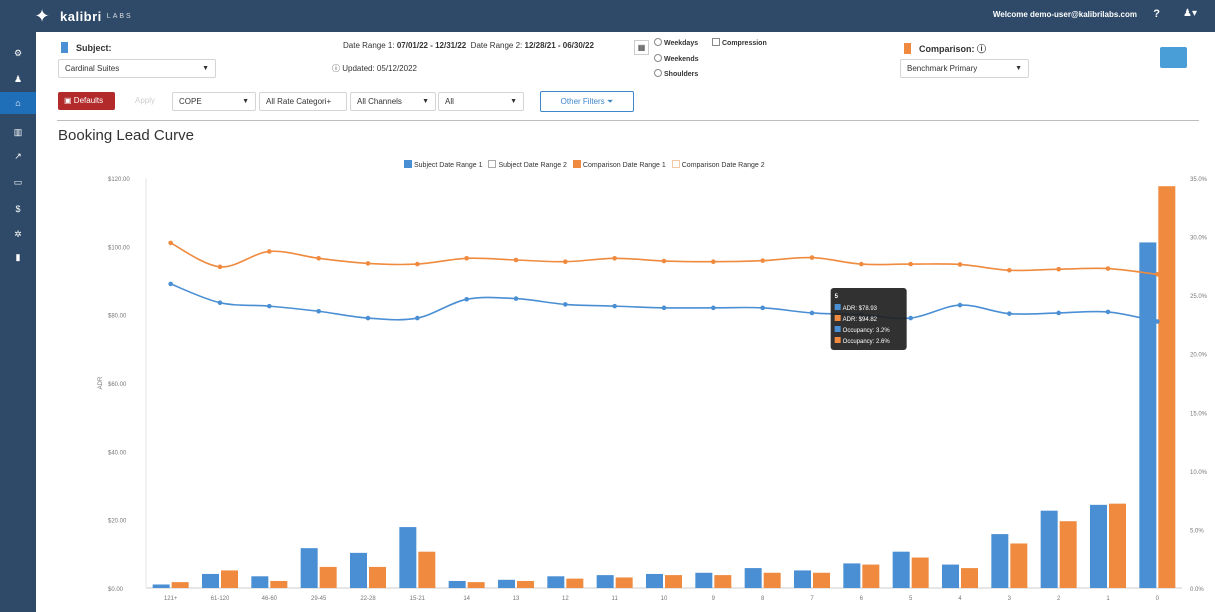 The height and width of the screenshot is (612, 1215). What do you see at coordinates (516, 599) in the screenshot?
I see `x-tick-label: 13` at bounding box center [516, 599].